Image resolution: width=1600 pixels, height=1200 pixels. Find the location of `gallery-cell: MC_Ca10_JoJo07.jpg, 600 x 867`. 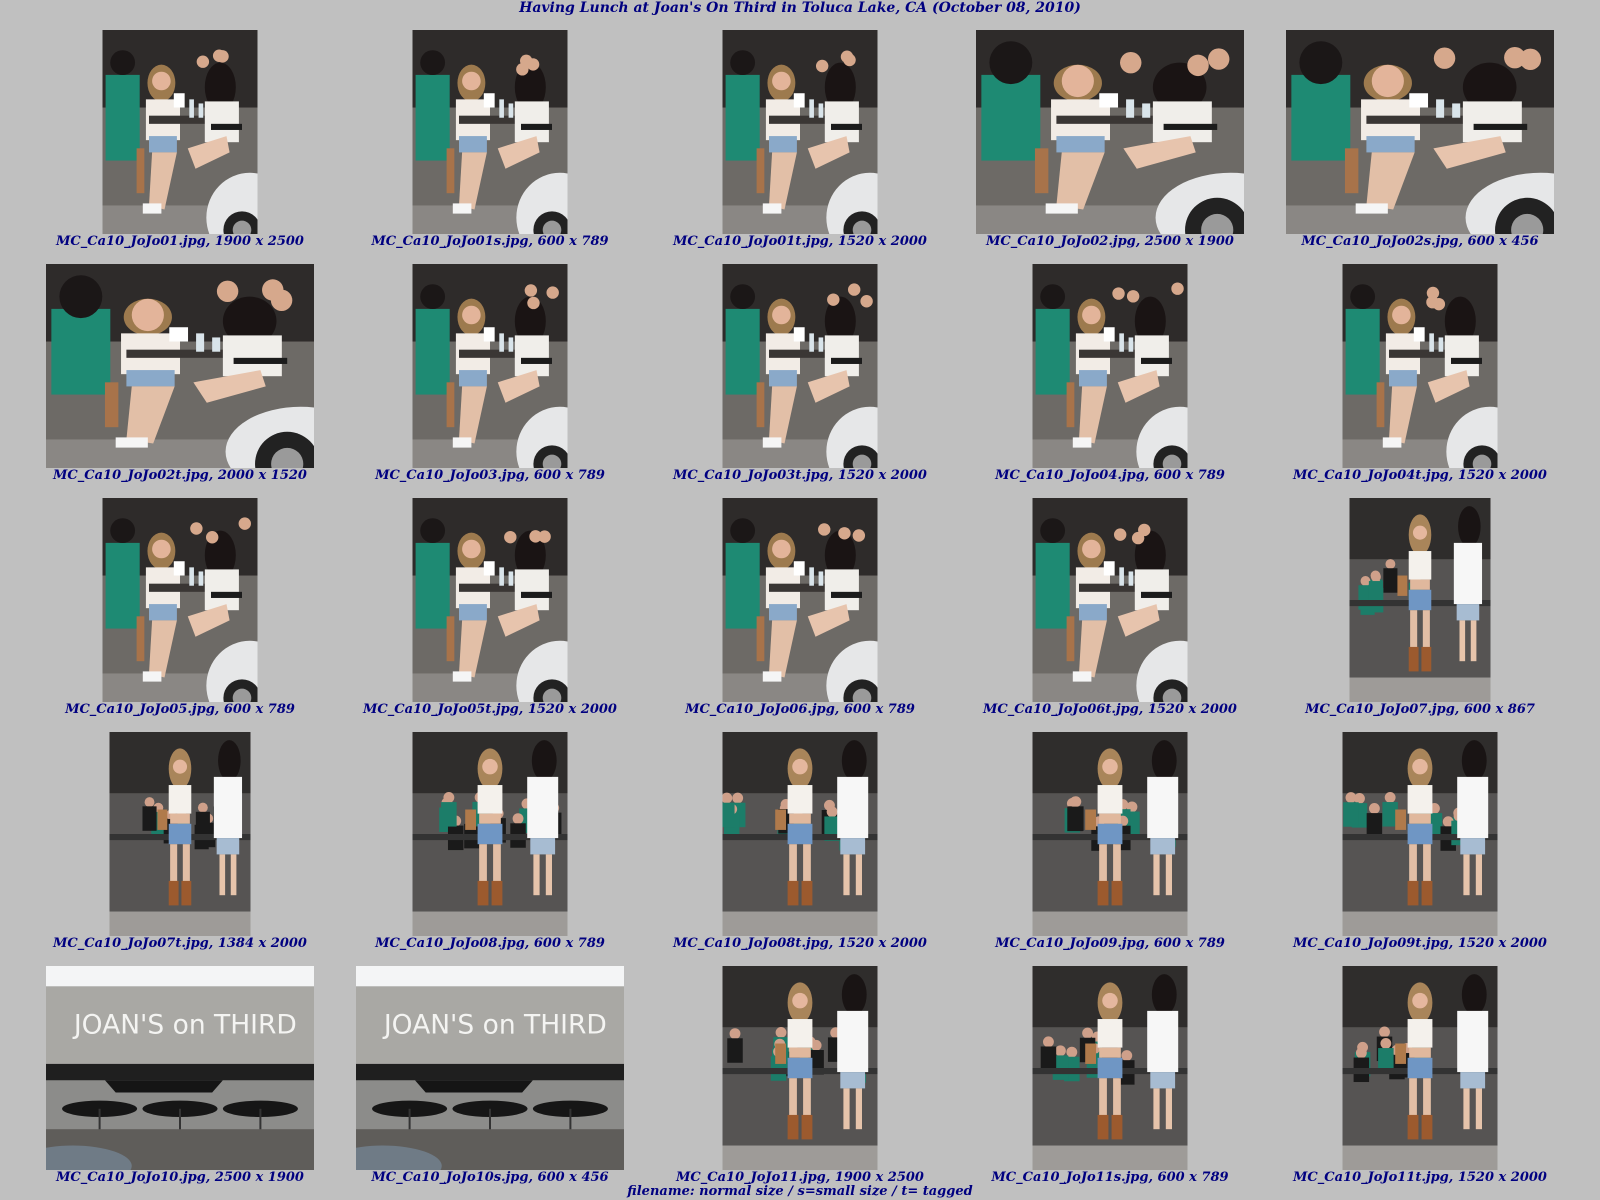

gallery-cell: MC_Ca10_JoJo07.jpg, 600 x 867 is located at coordinates (1420, 615).